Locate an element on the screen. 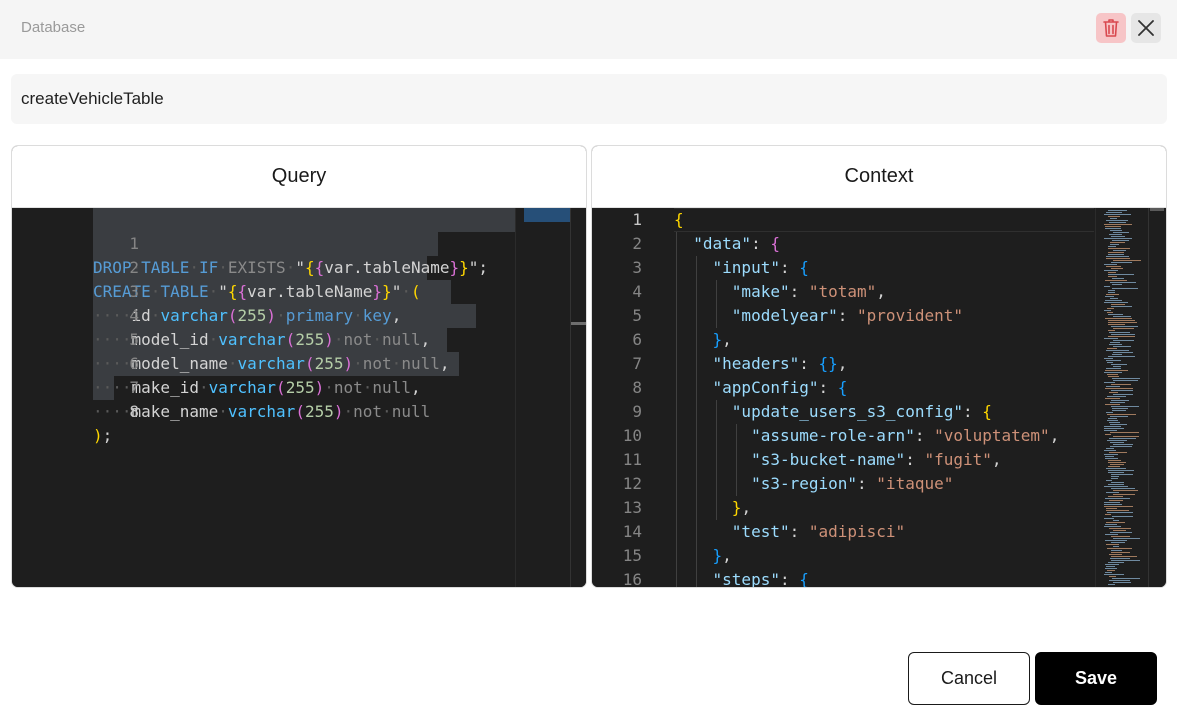  query-panel-title: Query is located at coordinates (299, 177).